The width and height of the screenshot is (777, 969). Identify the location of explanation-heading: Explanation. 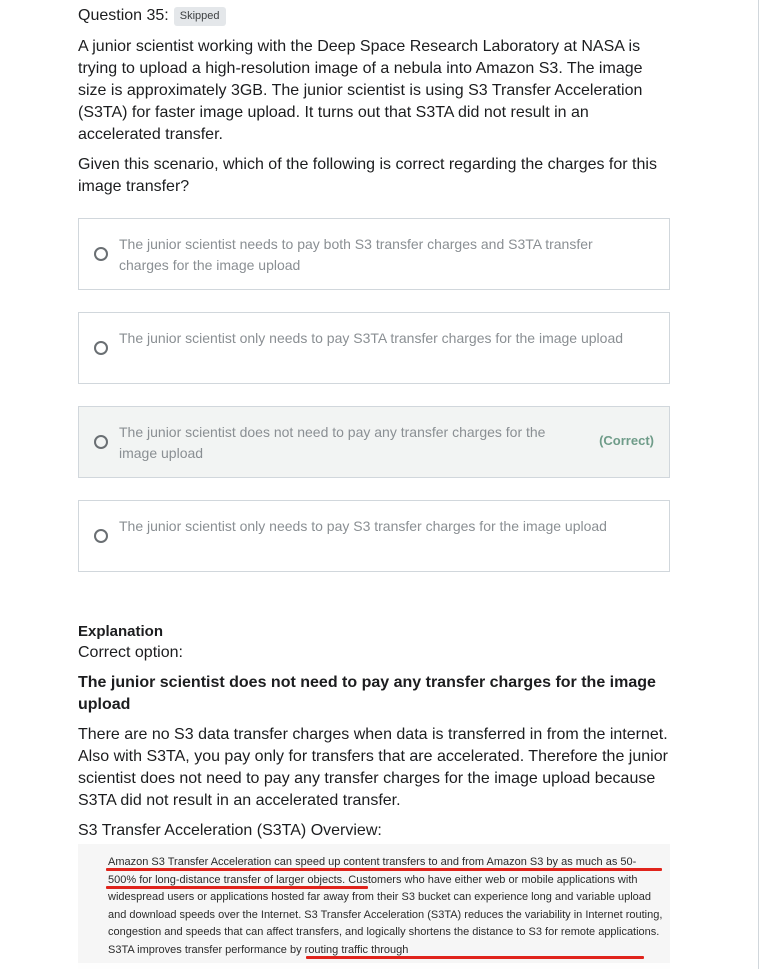
(121, 631).